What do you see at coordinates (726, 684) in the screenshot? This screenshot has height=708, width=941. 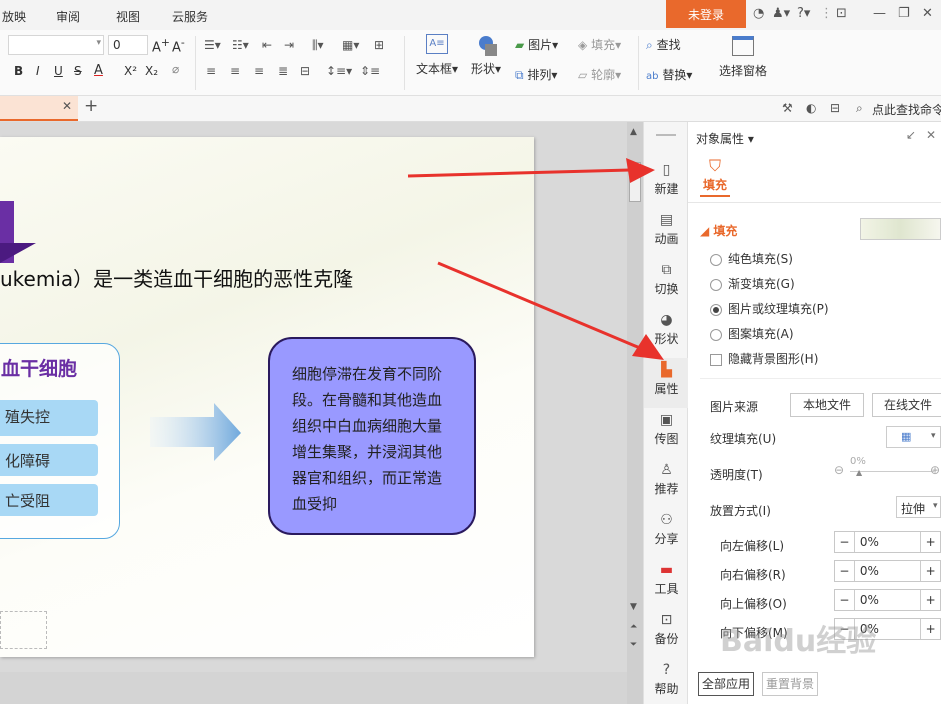 I see `apply-all-button: 全部应用` at bounding box center [726, 684].